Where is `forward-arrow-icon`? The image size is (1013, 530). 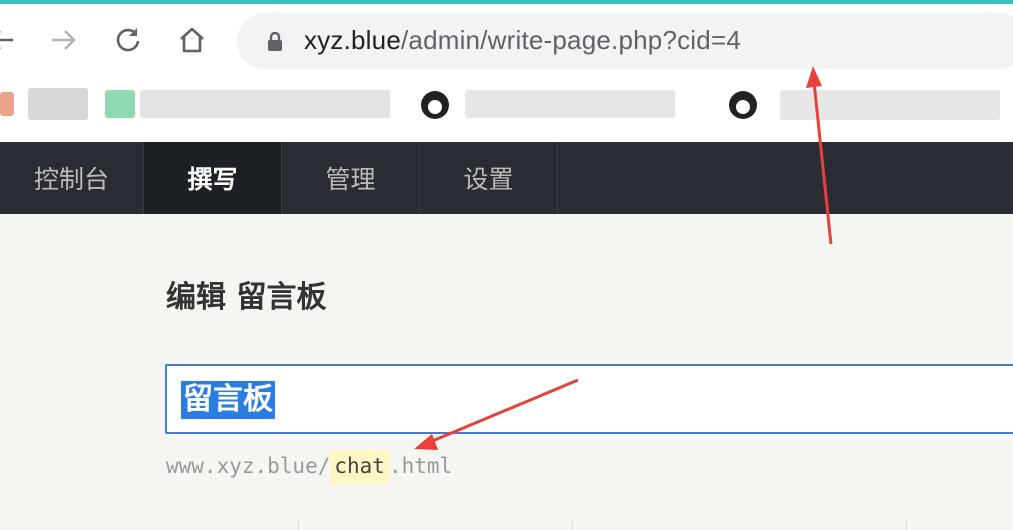
forward-arrow-icon is located at coordinates (64, 40).